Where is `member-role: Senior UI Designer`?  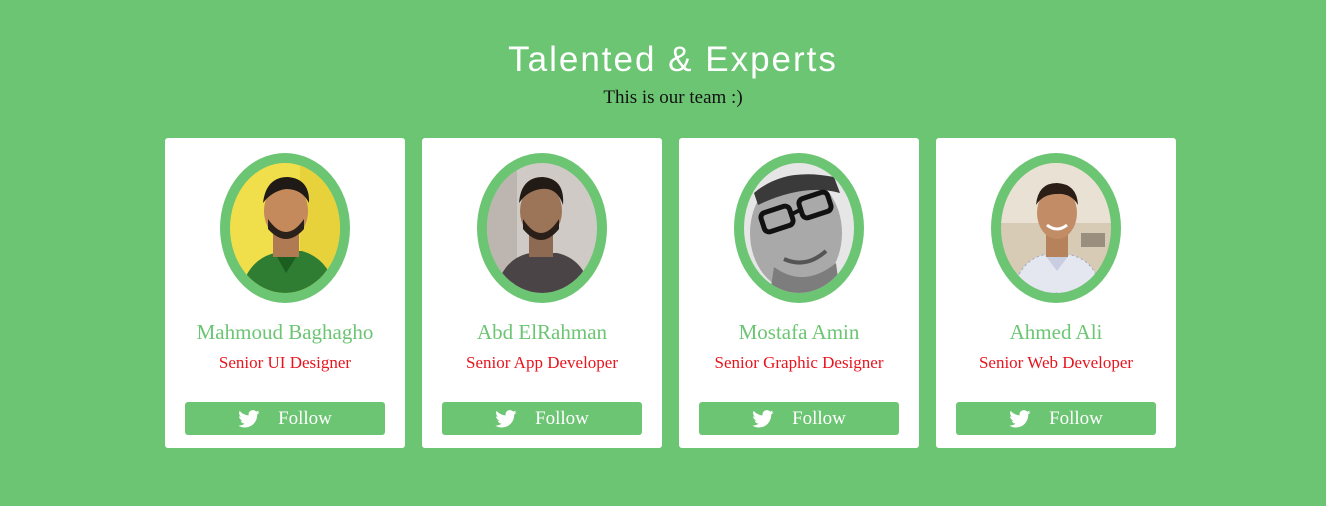 member-role: Senior UI Designer is located at coordinates (285, 362).